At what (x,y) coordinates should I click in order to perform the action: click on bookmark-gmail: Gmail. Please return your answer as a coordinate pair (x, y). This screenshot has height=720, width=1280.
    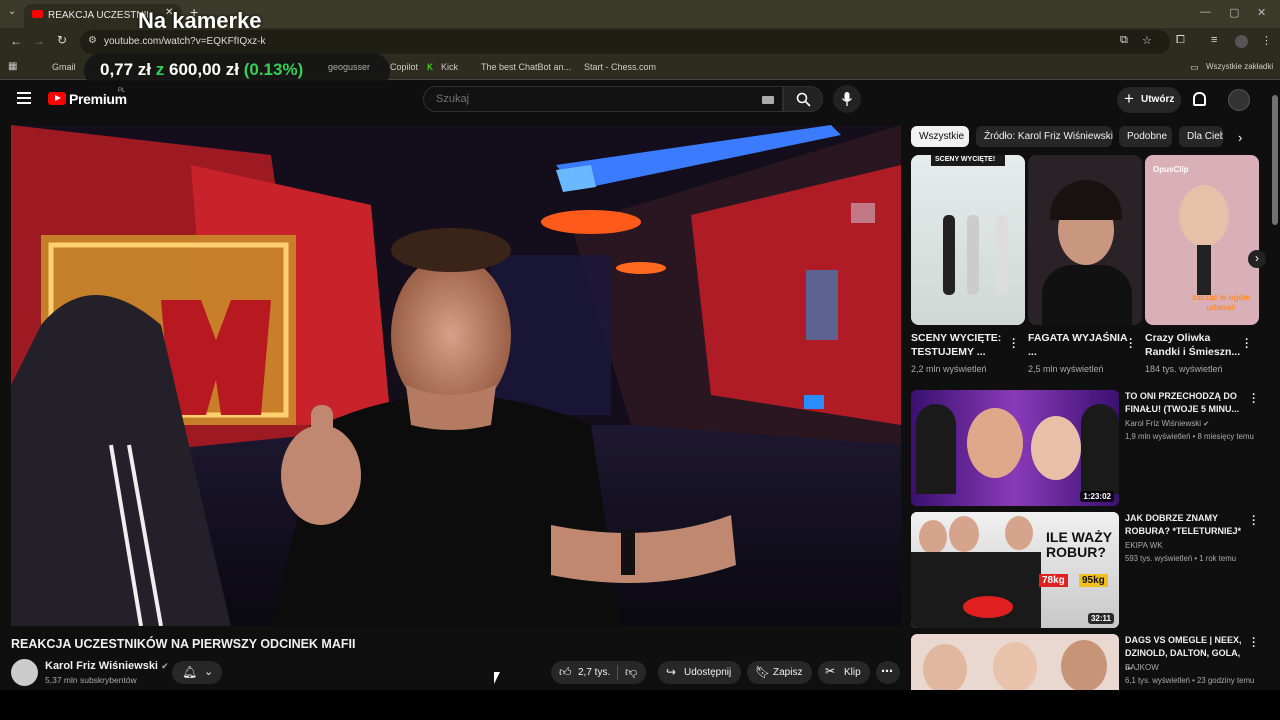
    Looking at the image, I should click on (64, 67).